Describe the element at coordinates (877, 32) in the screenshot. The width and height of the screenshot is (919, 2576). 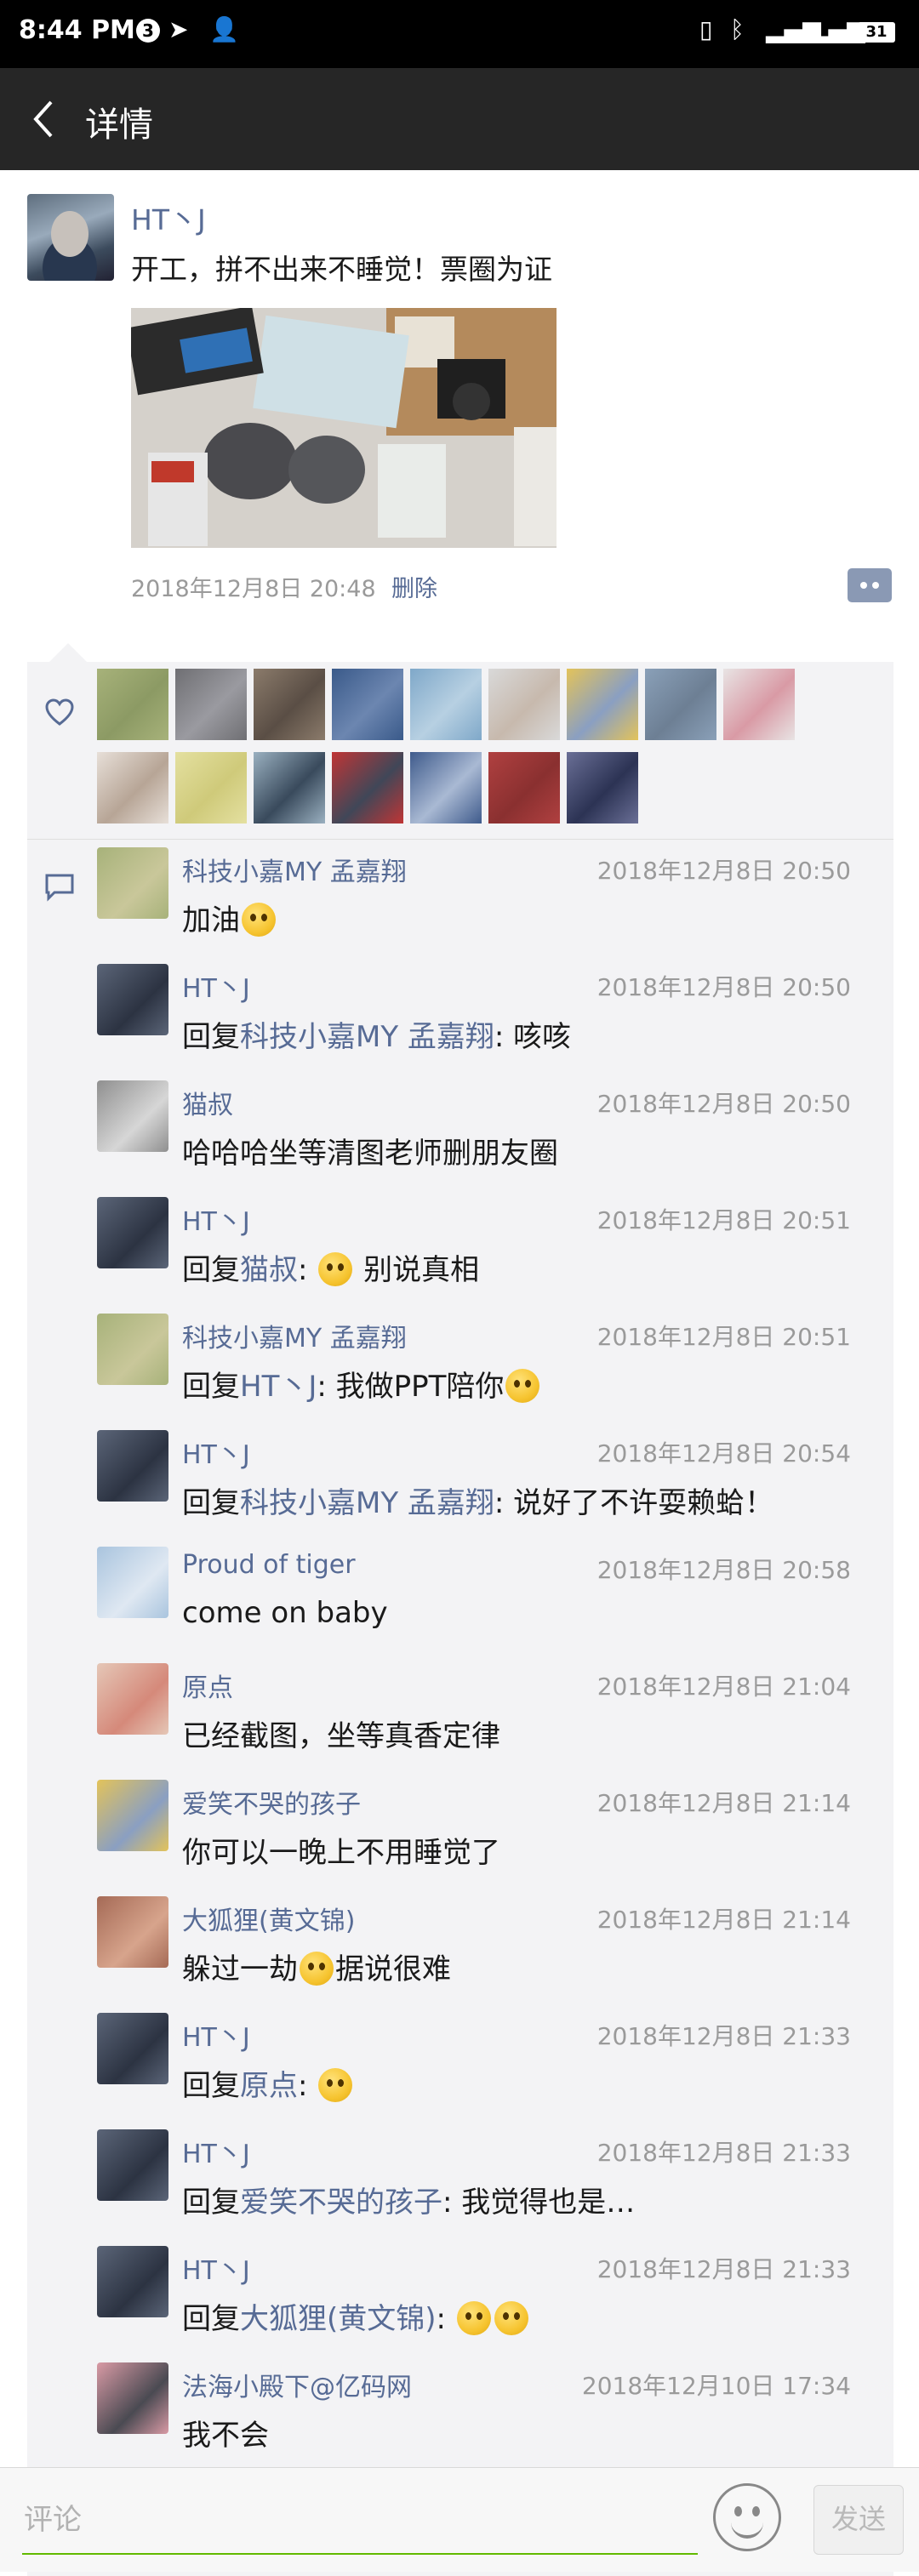
I see `battery-icon: 31` at that location.